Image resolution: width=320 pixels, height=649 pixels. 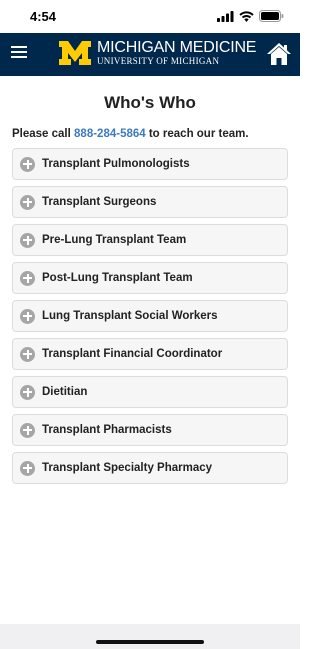 I want to click on section-label: Transplant Specialty Pharmacy, so click(x=127, y=468).